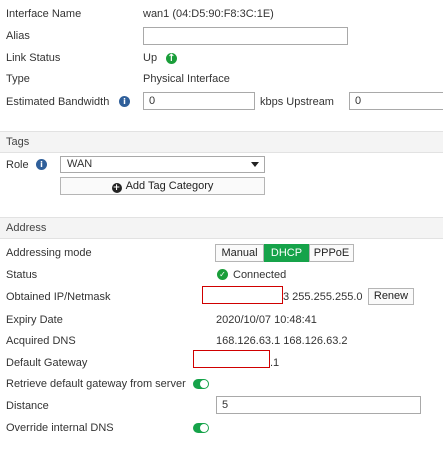 This screenshot has height=450, width=443. I want to click on tags-section-header: Tags, so click(221, 142).